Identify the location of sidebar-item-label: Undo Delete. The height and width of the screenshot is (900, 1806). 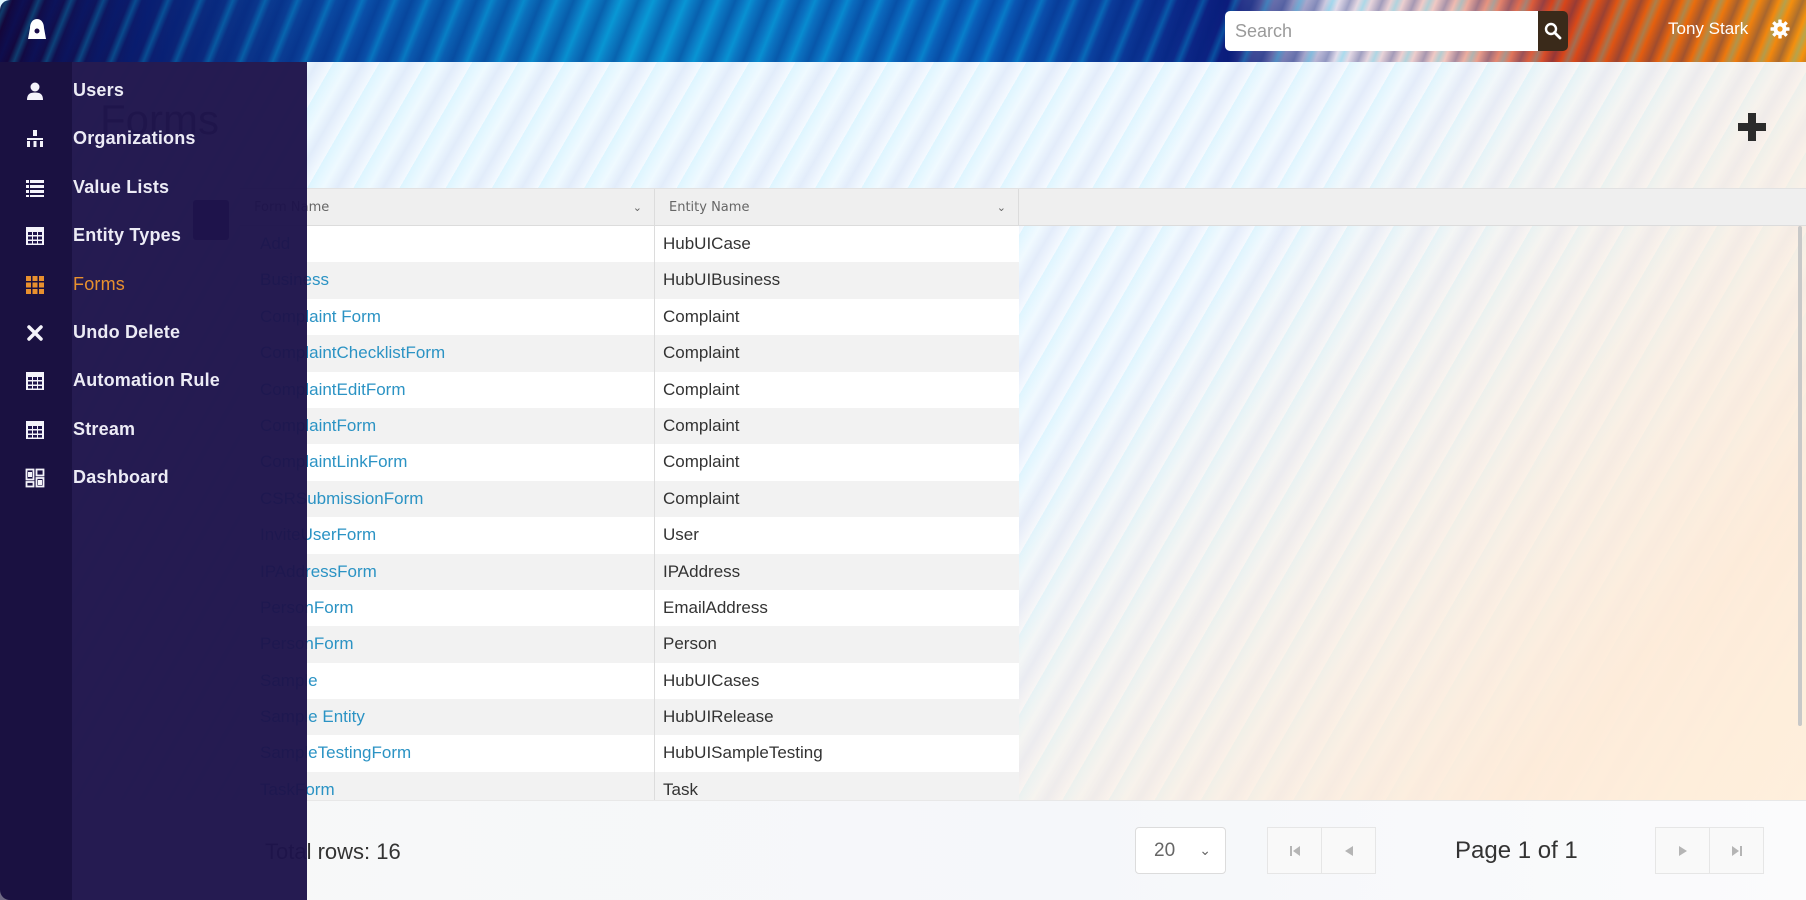
(127, 332).